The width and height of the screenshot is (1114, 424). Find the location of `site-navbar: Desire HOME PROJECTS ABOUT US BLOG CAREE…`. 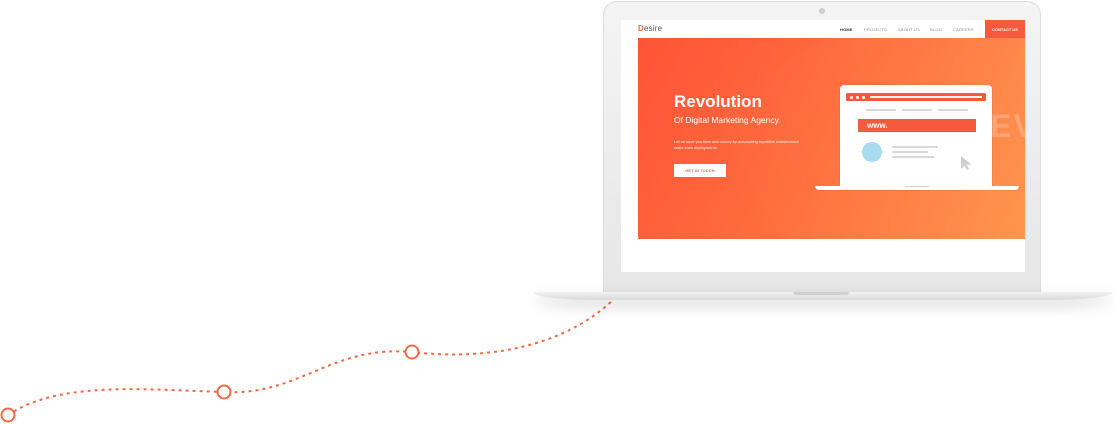

site-navbar: Desire HOME PROJECTS ABOUT US BLOG CAREE… is located at coordinates (823, 29).